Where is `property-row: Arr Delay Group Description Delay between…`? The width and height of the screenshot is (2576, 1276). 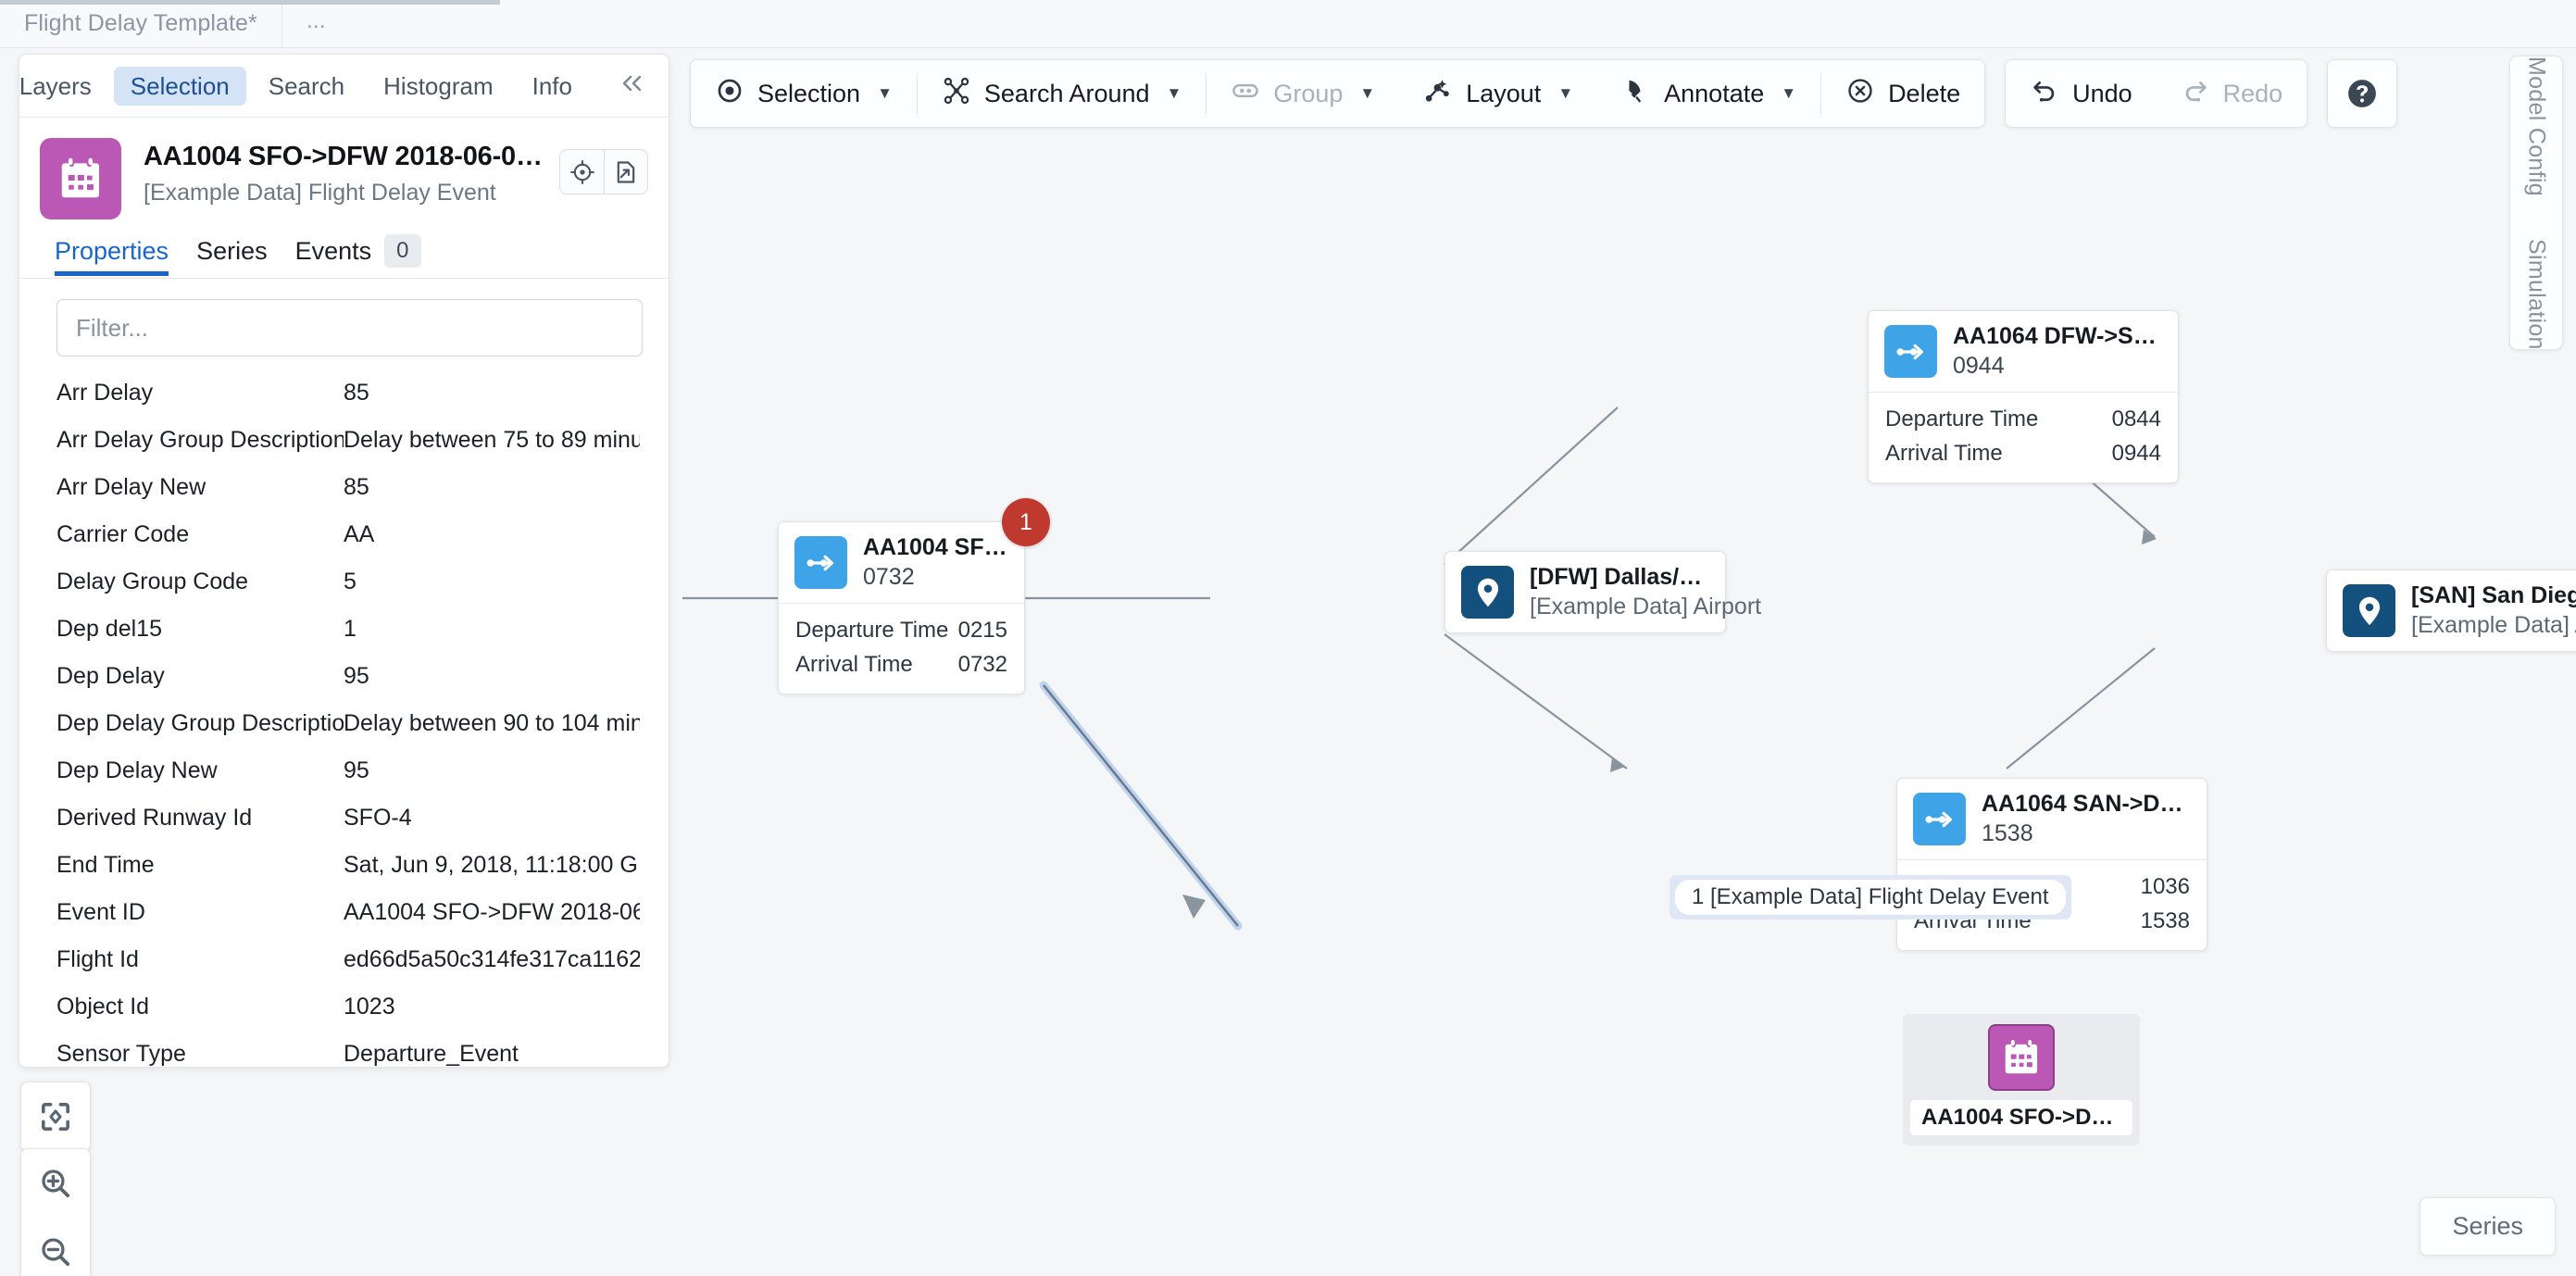 property-row: Arr Delay Group Description Delay between… is located at coordinates (362, 440).